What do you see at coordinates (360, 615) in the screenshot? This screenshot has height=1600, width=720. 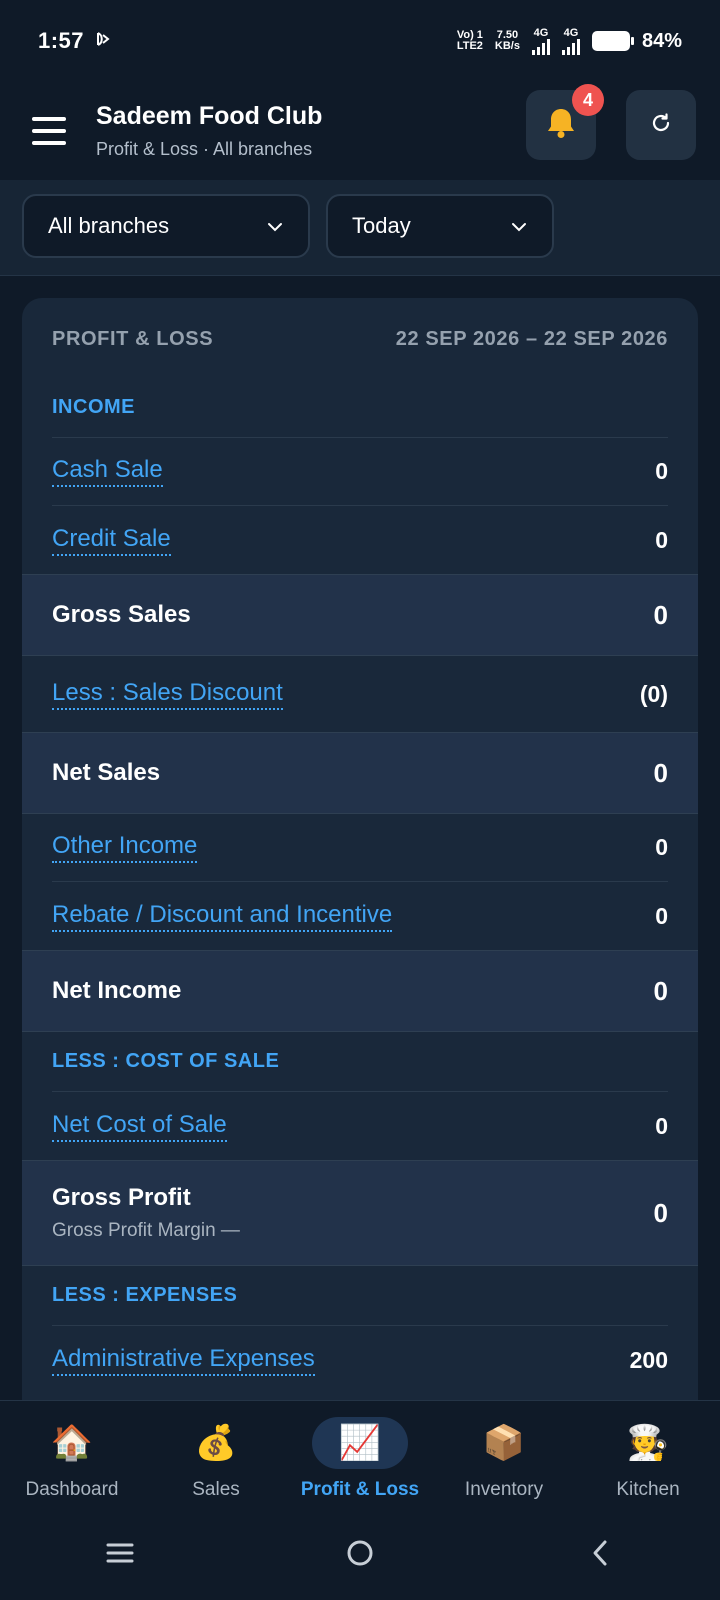 I see `row-gross-sales: Gross Sales 0` at bounding box center [360, 615].